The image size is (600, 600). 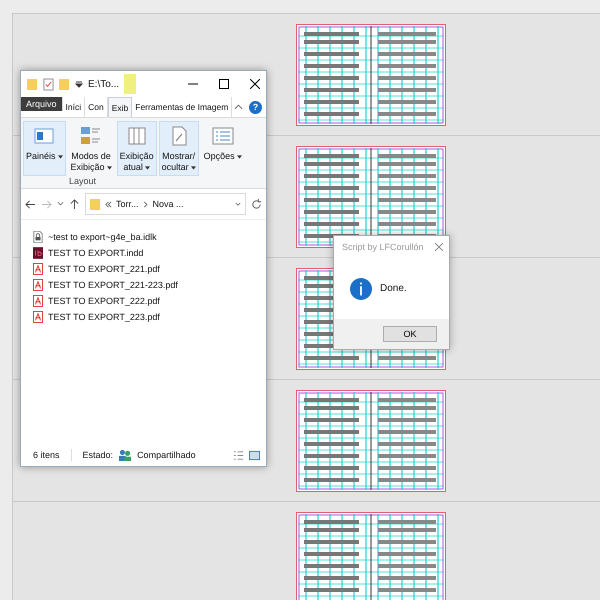 I want to click on ribbon-button: Modos de Exibição, so click(x=91, y=148).